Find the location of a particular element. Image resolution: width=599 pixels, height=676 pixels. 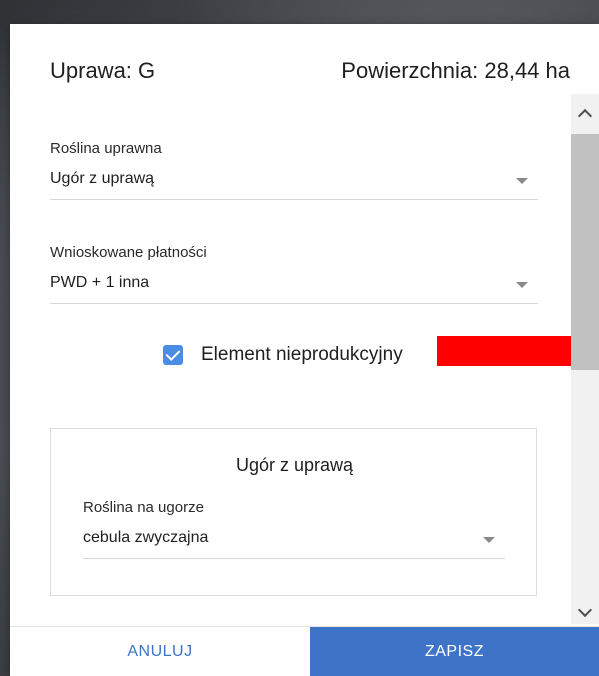

crop-plant-value: Ugór z uprawą is located at coordinates (102, 178).